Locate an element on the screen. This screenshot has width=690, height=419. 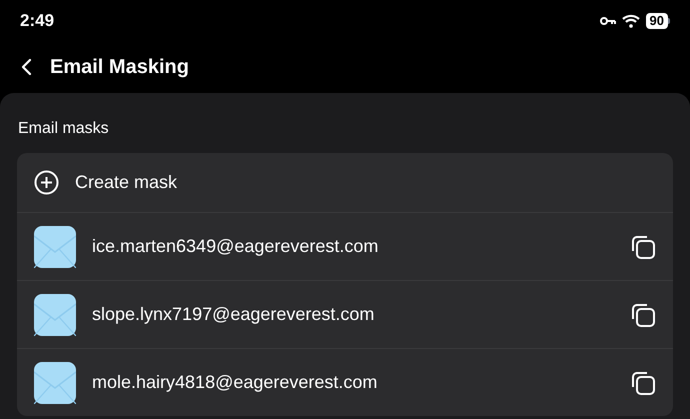
mask-address: slope.lynx7197@eagereverest.com is located at coordinates (234, 314).